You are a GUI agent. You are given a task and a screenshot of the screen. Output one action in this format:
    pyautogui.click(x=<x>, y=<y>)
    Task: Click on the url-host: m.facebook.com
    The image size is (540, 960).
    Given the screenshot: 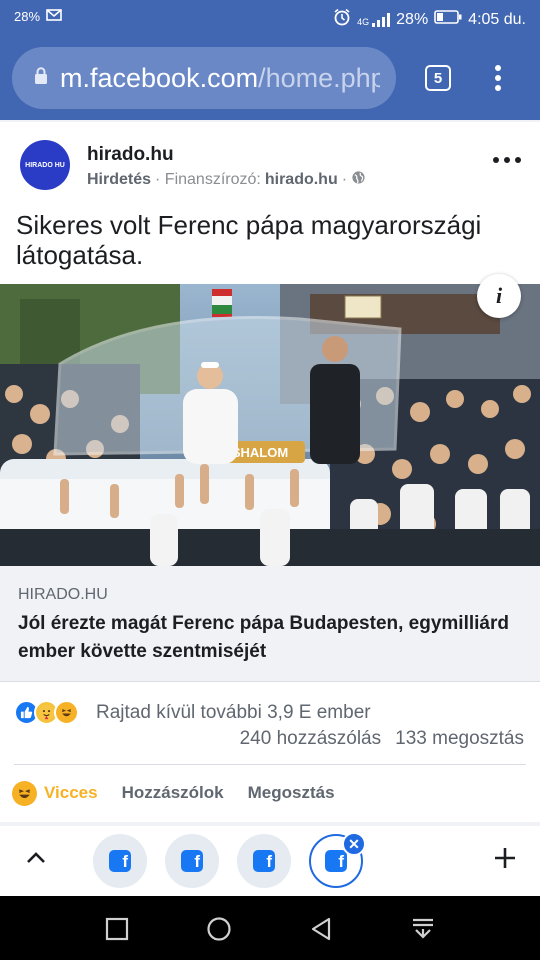 What is the action you would take?
    pyautogui.click(x=159, y=77)
    